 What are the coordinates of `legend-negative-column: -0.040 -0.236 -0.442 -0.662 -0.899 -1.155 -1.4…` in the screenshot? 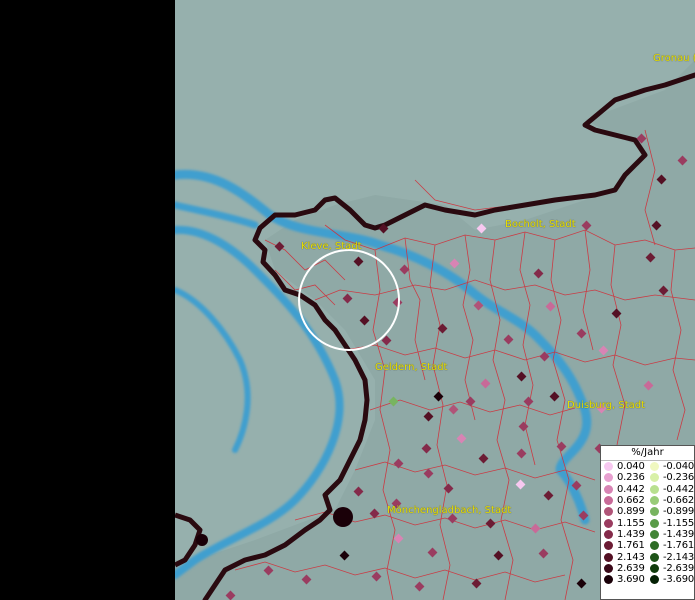 It's located at (670, 523).